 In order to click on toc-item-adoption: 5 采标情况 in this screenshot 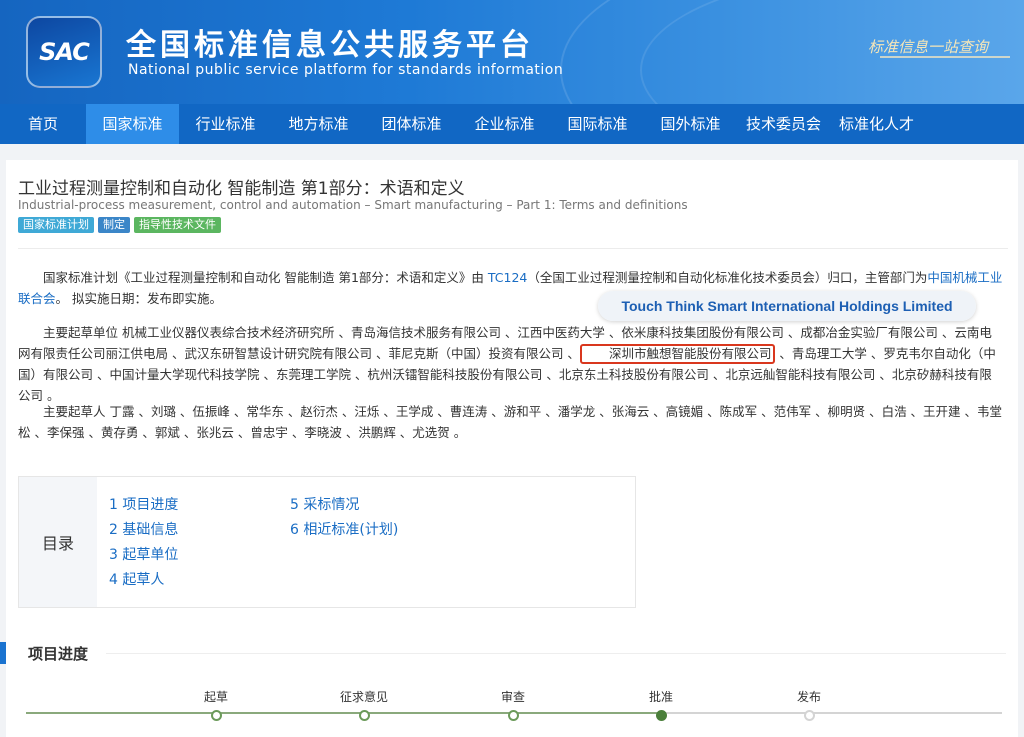, I will do `click(344, 505)`.